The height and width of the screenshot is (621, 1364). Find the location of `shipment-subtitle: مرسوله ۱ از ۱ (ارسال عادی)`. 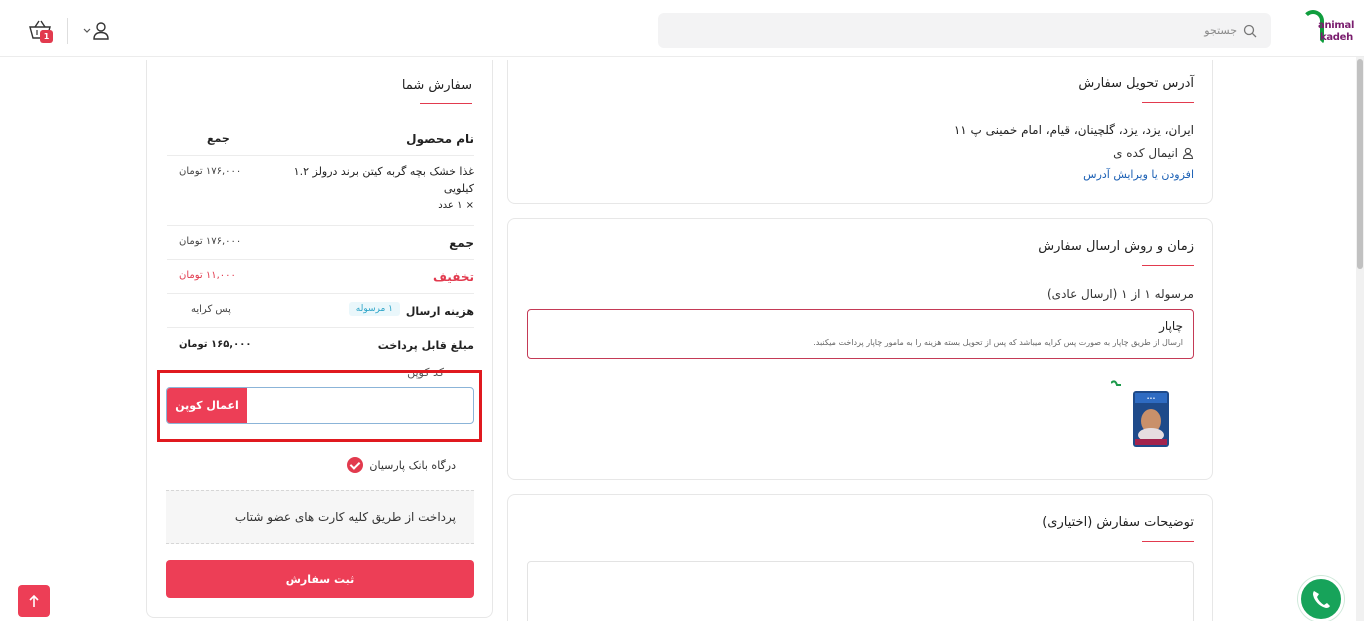

shipment-subtitle: مرسوله ۱ از ۱ (ارسال عادی) is located at coordinates (1120, 294).